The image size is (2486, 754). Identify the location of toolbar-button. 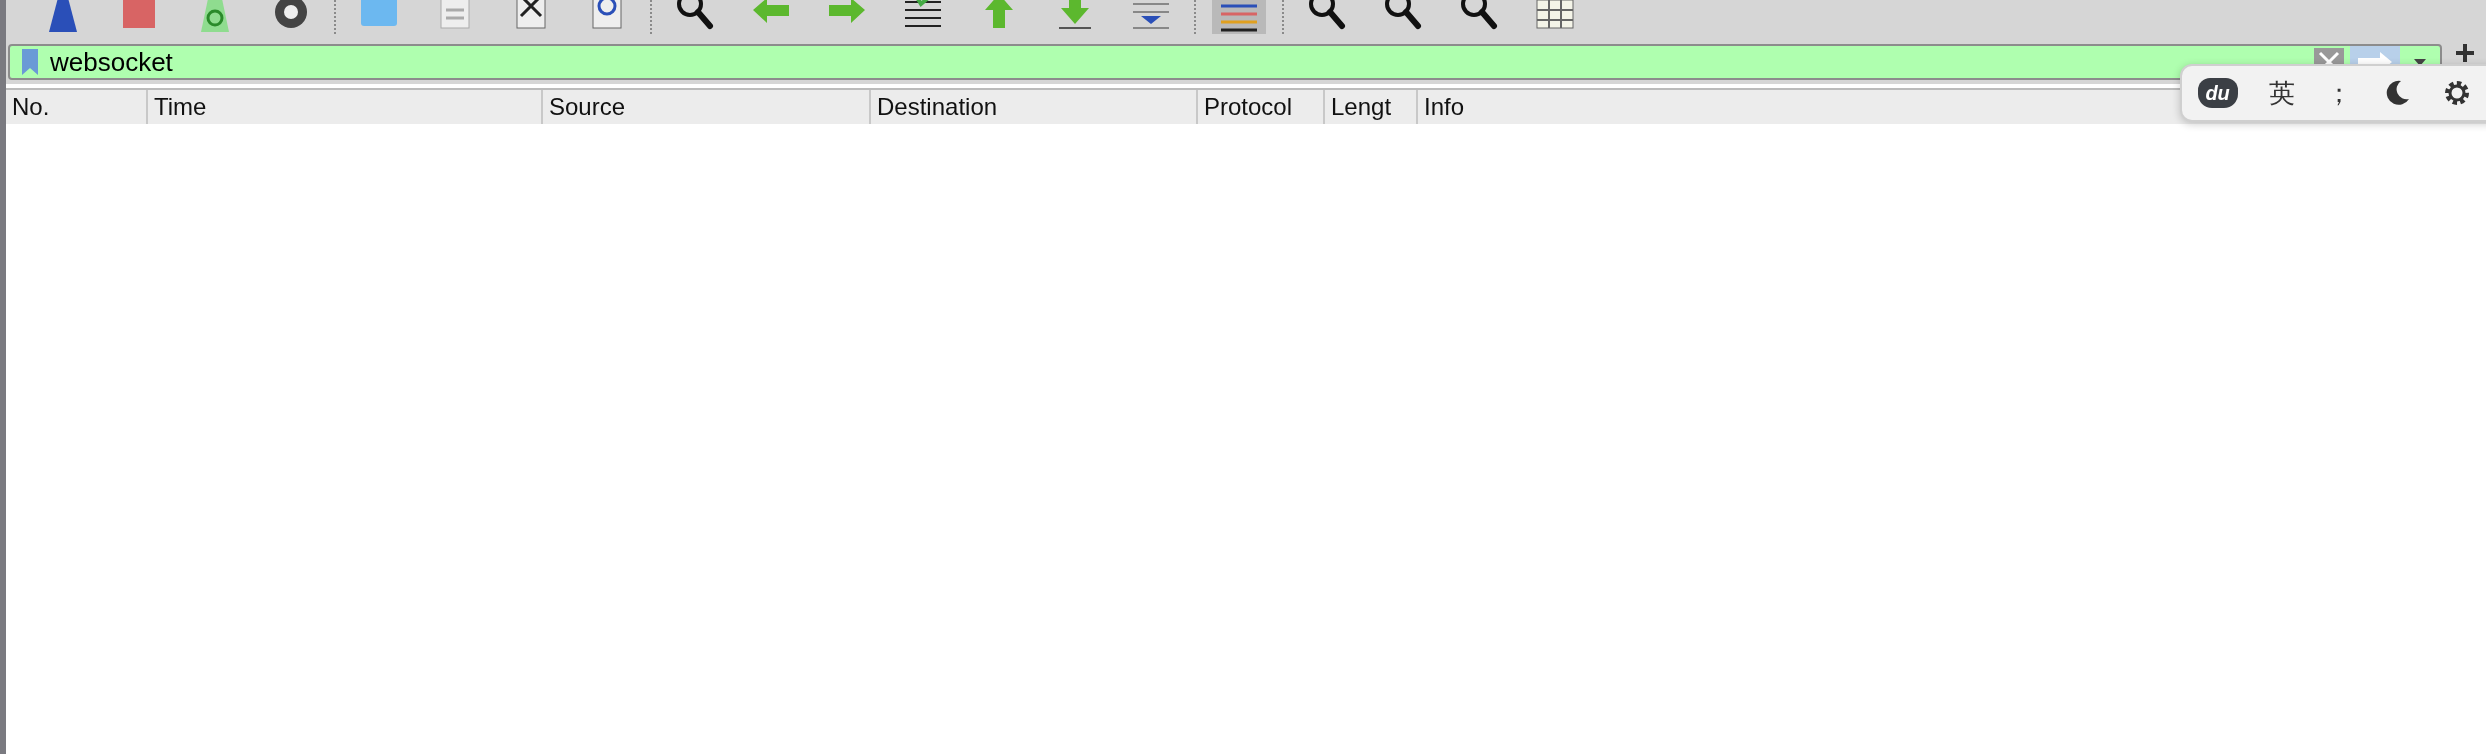
(1239, 17).